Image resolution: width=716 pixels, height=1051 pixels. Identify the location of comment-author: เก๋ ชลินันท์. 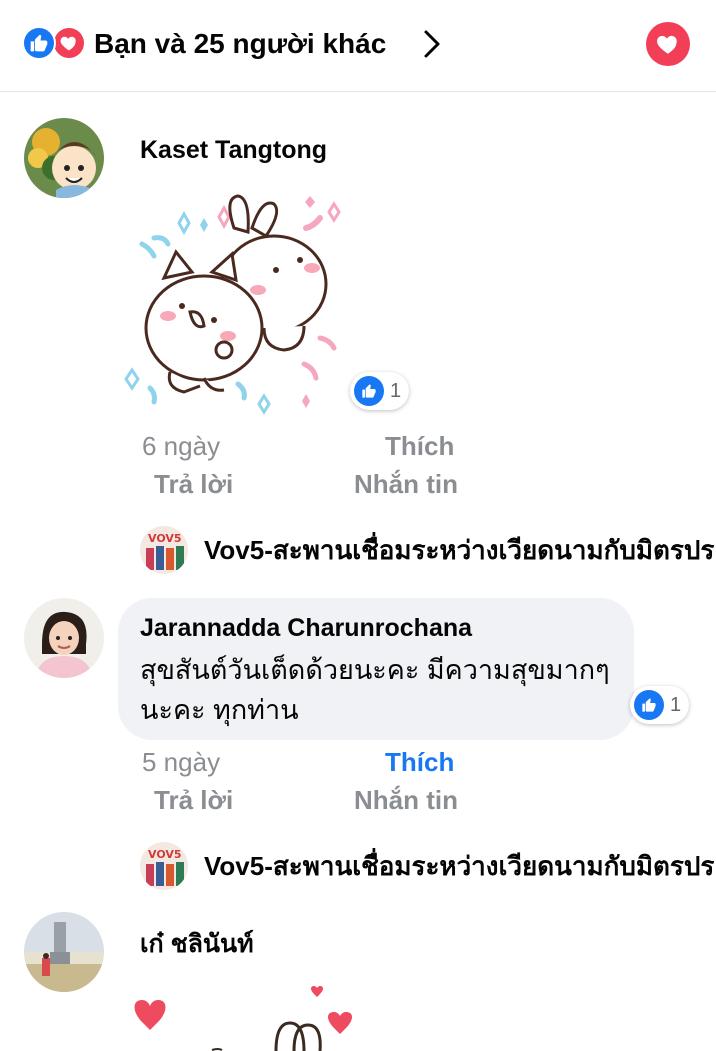
(197, 944).